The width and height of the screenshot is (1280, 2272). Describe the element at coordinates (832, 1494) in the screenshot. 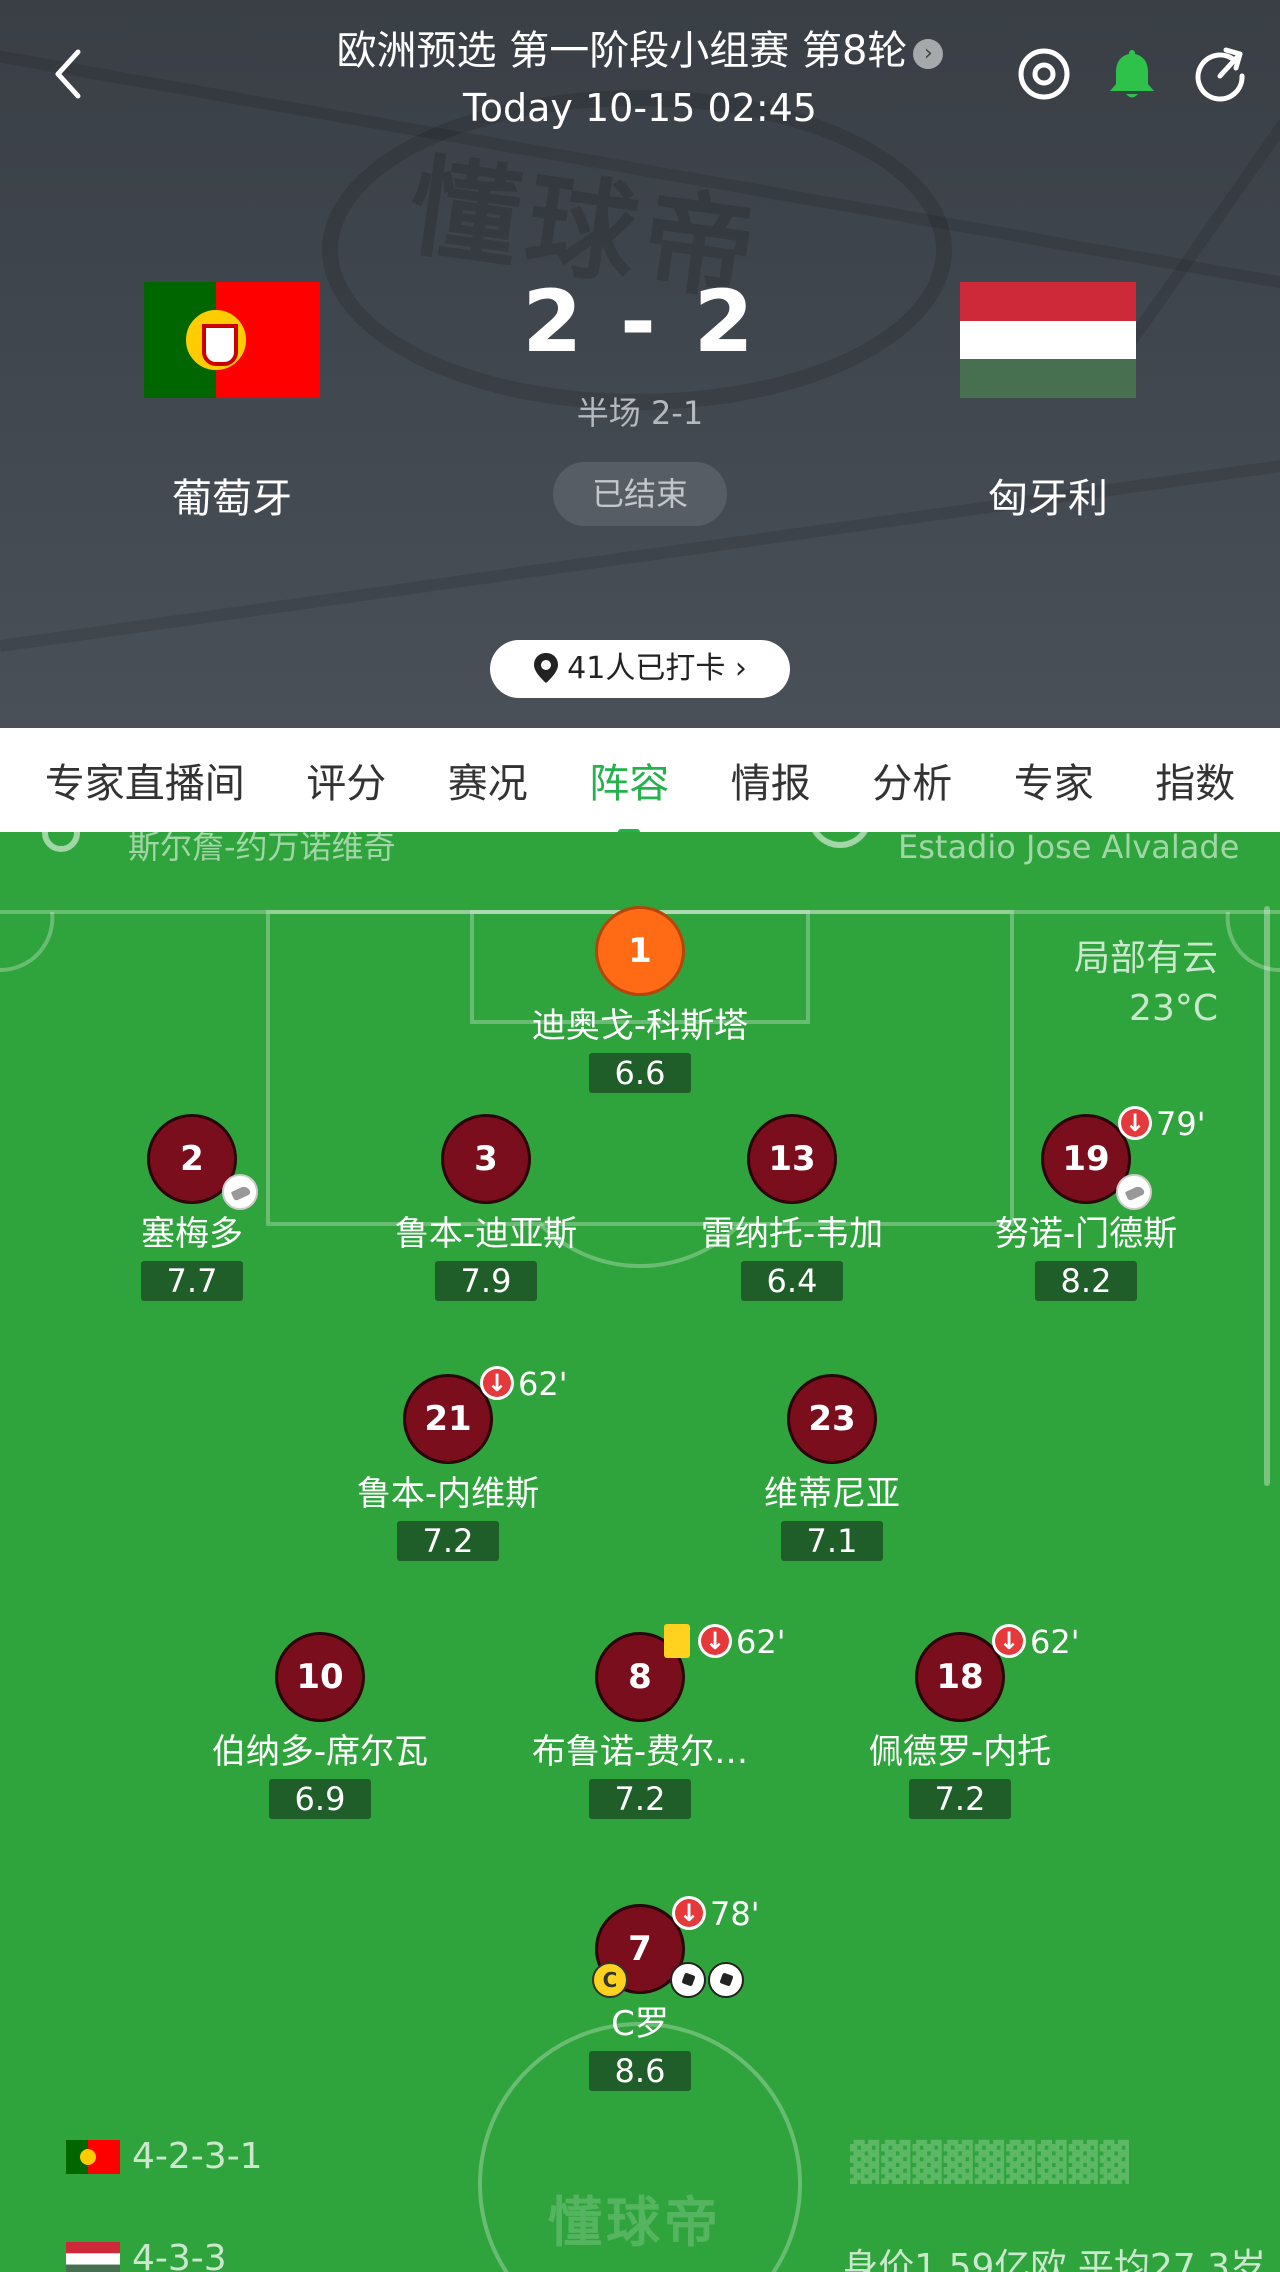

I see `player-name: 维蒂尼亚` at that location.